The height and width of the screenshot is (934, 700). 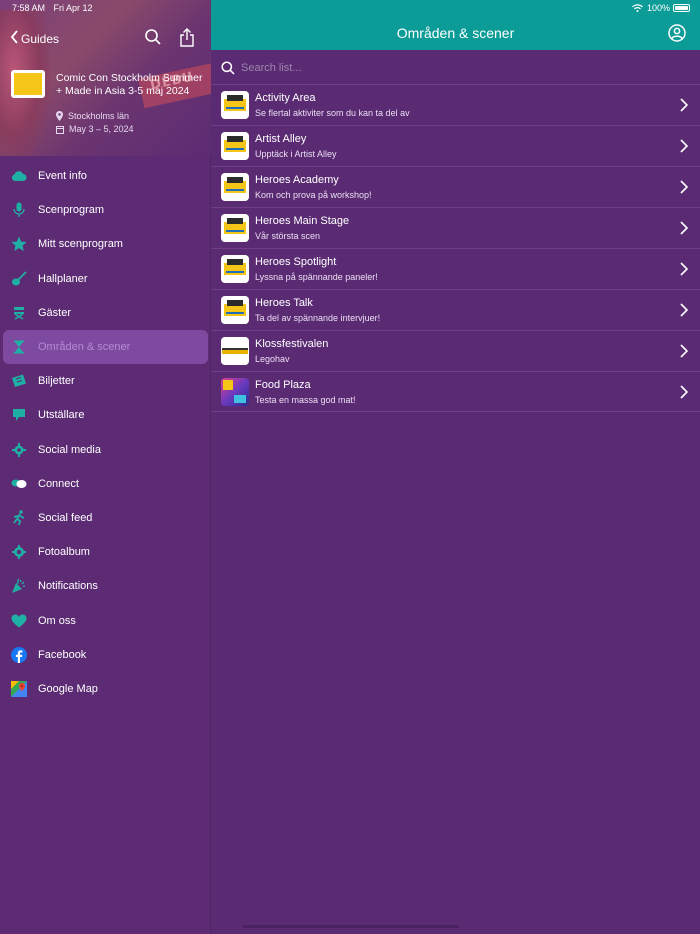 What do you see at coordinates (105, 381) in the screenshot?
I see `sidebar-item-biljetter: Biljetter` at bounding box center [105, 381].